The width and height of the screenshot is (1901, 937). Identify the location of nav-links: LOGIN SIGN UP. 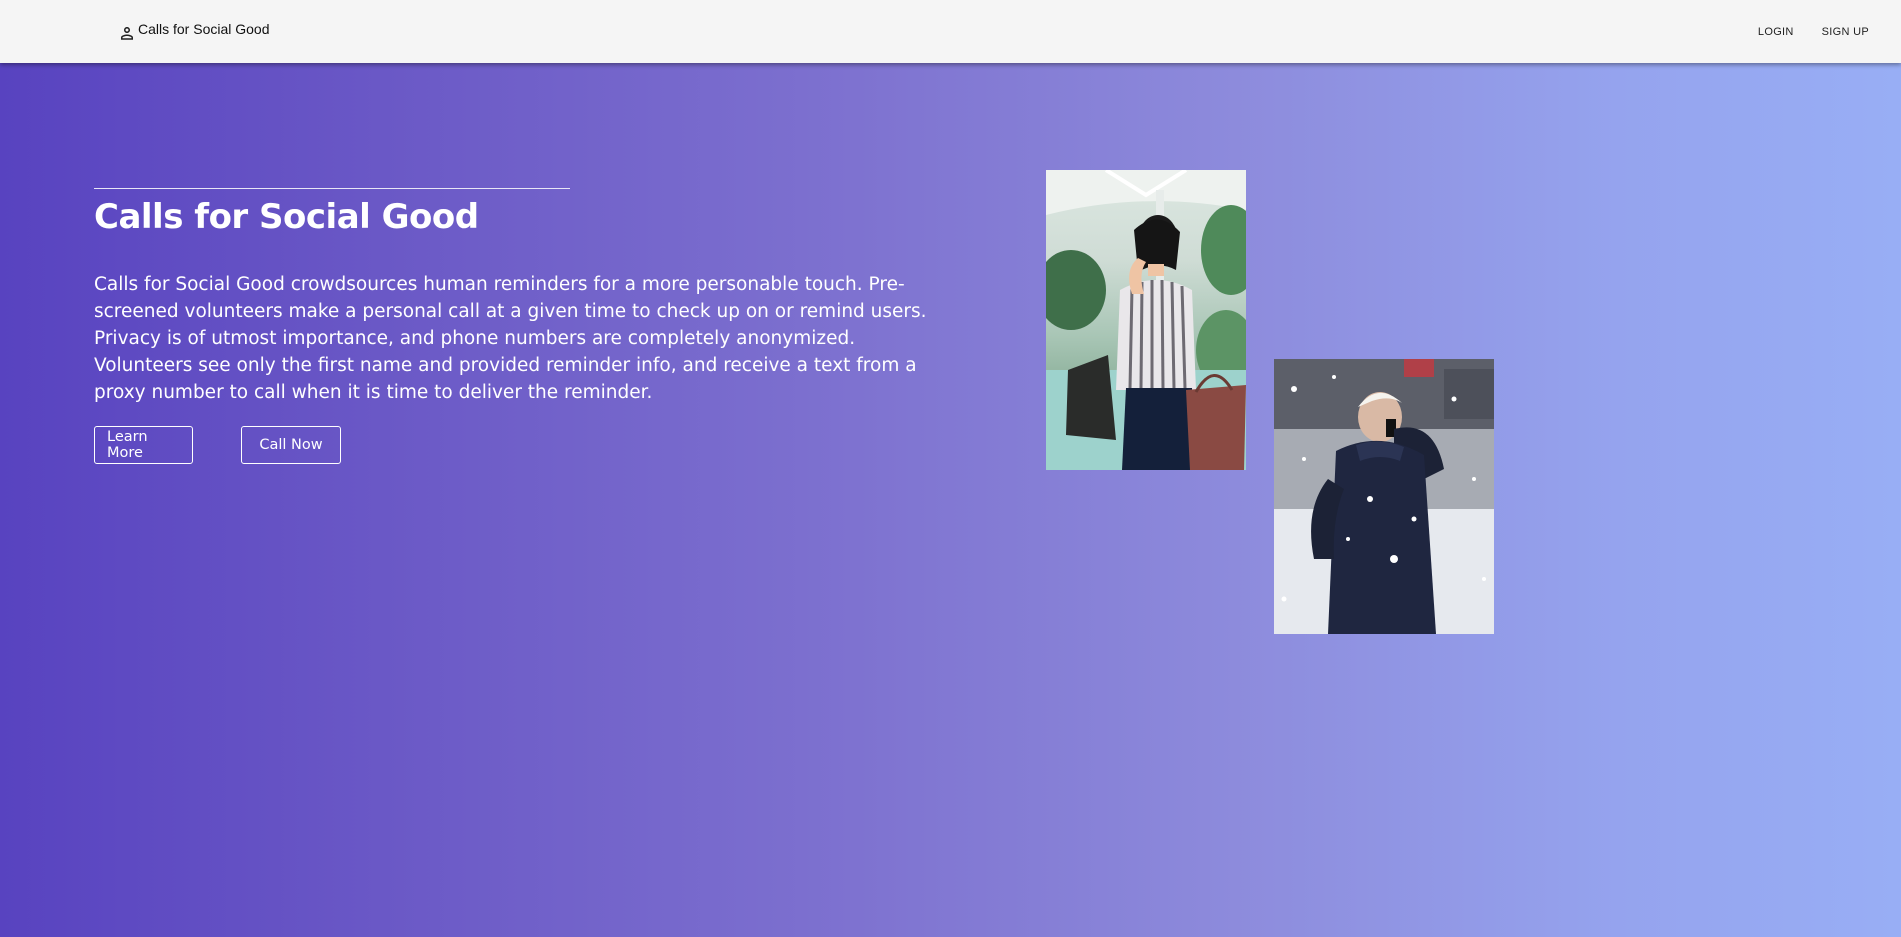
(1806, 32).